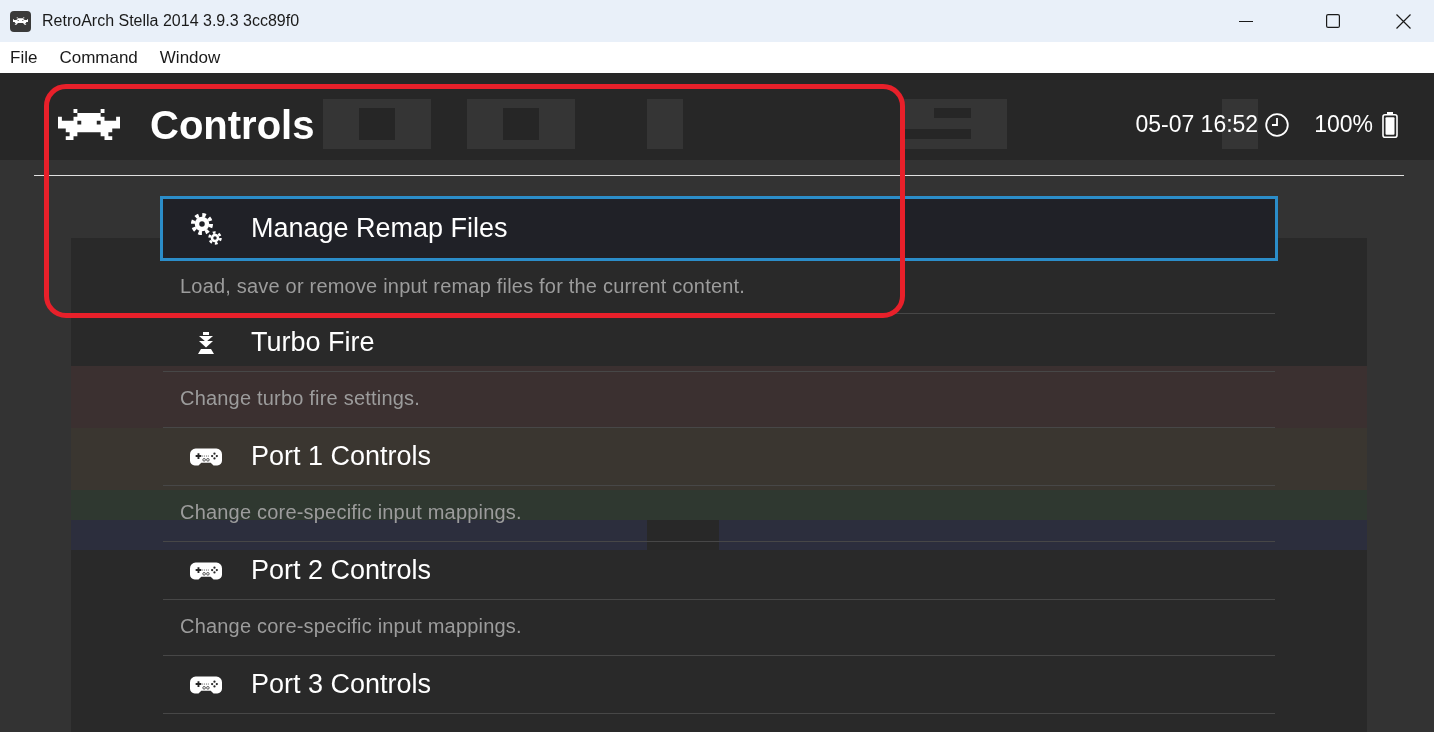 This screenshot has height=732, width=1434. What do you see at coordinates (1403, 21) in the screenshot?
I see `close-icon` at bounding box center [1403, 21].